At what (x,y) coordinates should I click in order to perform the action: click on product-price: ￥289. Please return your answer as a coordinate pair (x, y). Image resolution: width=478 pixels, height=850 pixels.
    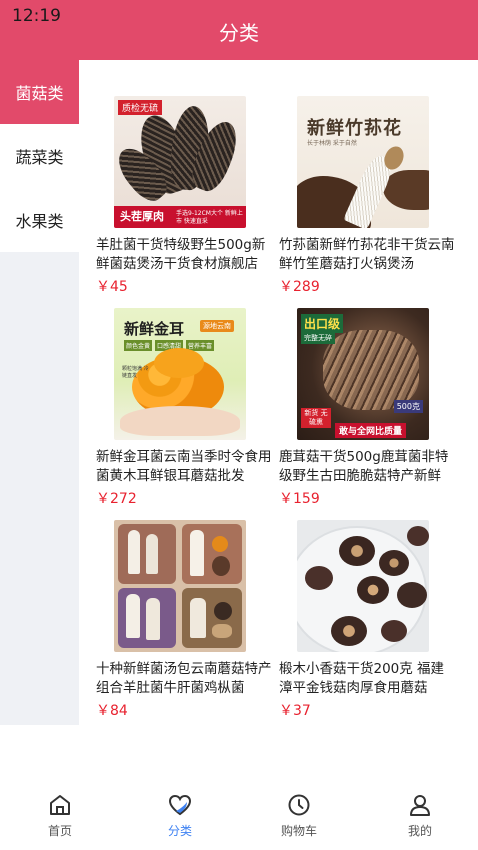
    Looking at the image, I should click on (299, 287).